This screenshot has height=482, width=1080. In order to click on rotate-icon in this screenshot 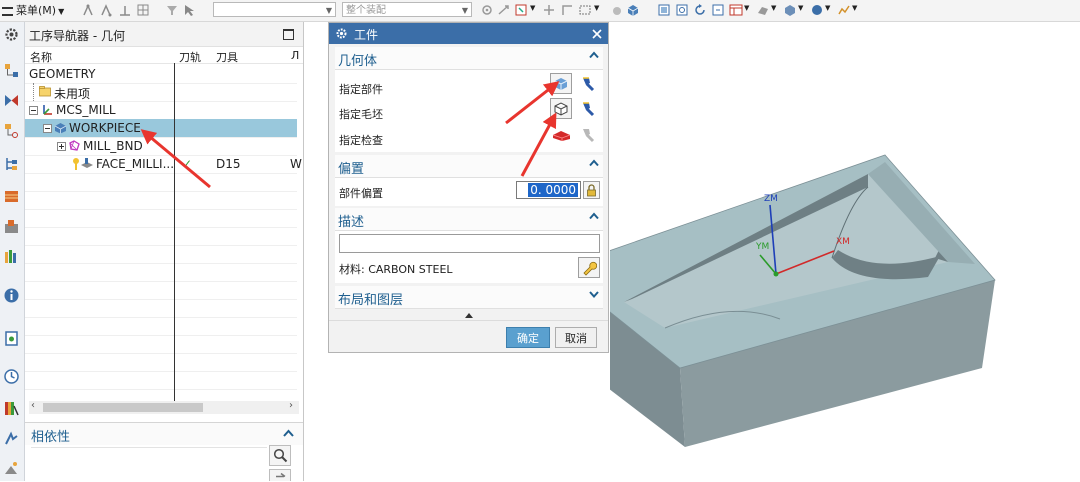, I will do `click(700, 10)`.